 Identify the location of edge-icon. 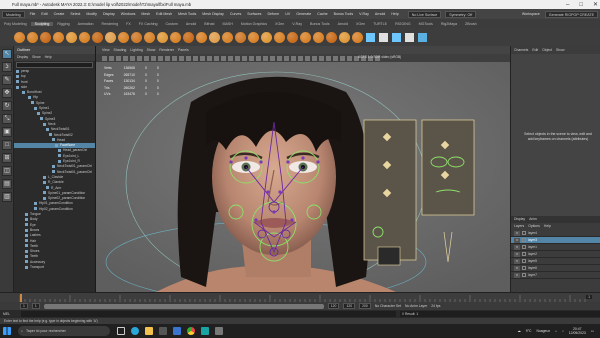
(135, 331).